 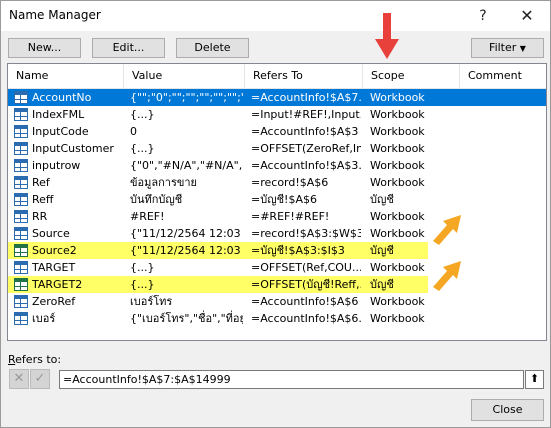 I want to click on column-header-refers-to: Refers To, so click(x=304, y=76).